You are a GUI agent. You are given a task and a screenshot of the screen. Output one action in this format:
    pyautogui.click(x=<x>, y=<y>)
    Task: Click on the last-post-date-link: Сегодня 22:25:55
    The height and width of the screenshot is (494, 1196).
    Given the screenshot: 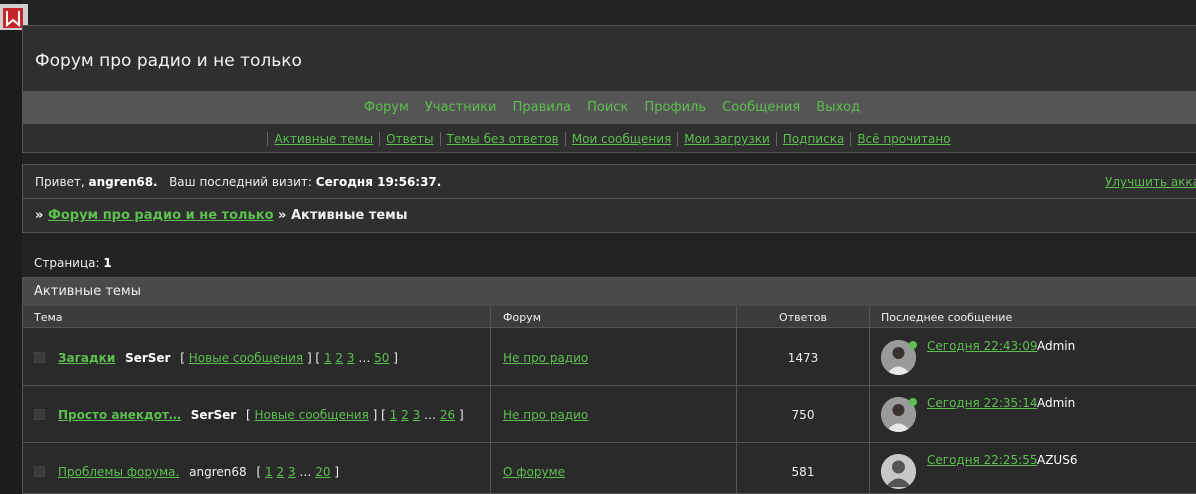 What is the action you would take?
    pyautogui.click(x=982, y=460)
    